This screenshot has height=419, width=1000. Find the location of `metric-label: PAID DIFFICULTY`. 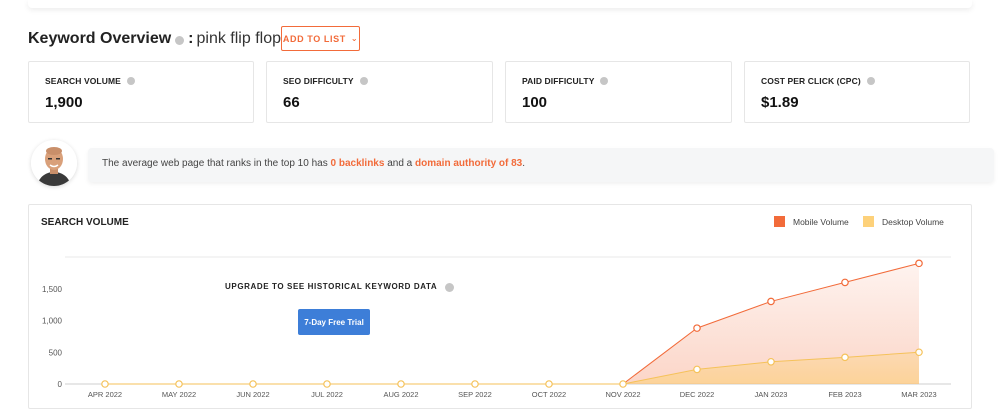

metric-label: PAID DIFFICULTY is located at coordinates (558, 81).